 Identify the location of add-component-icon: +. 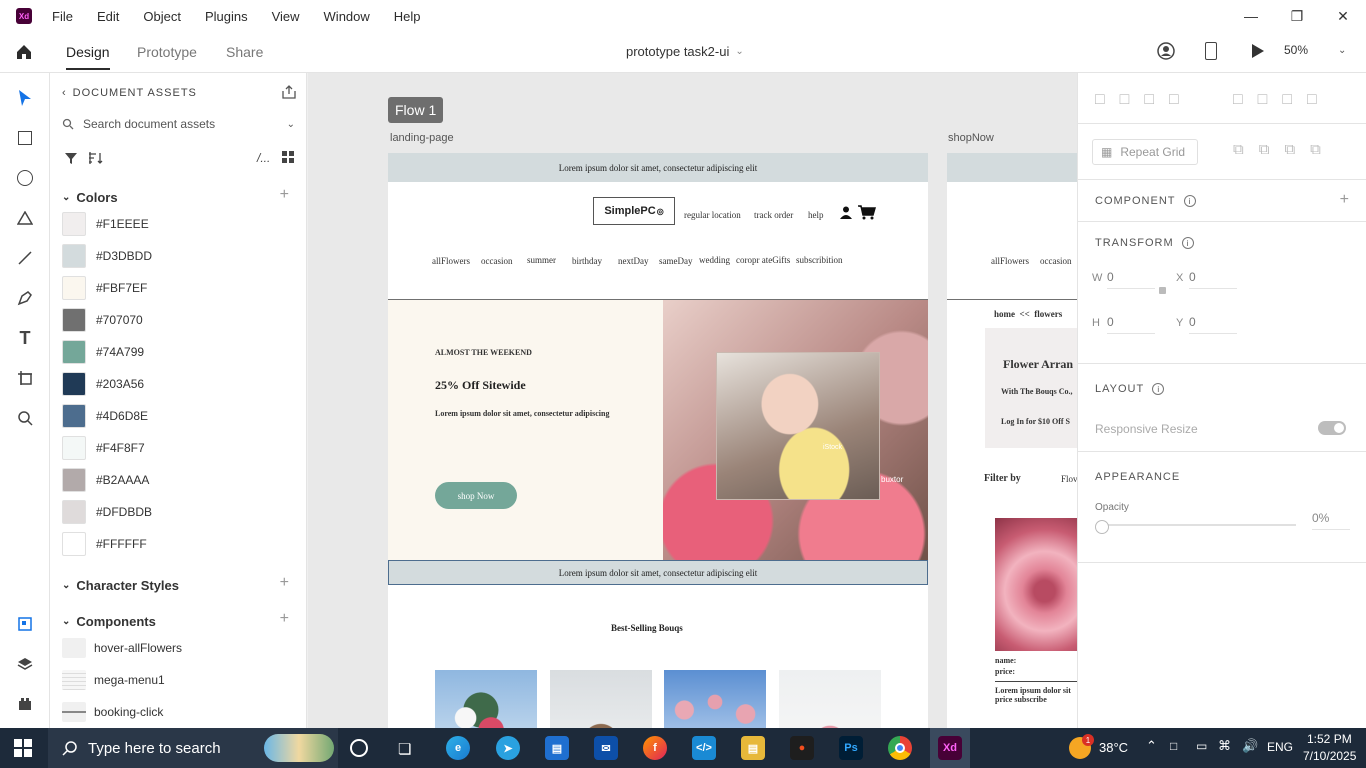
(284, 619).